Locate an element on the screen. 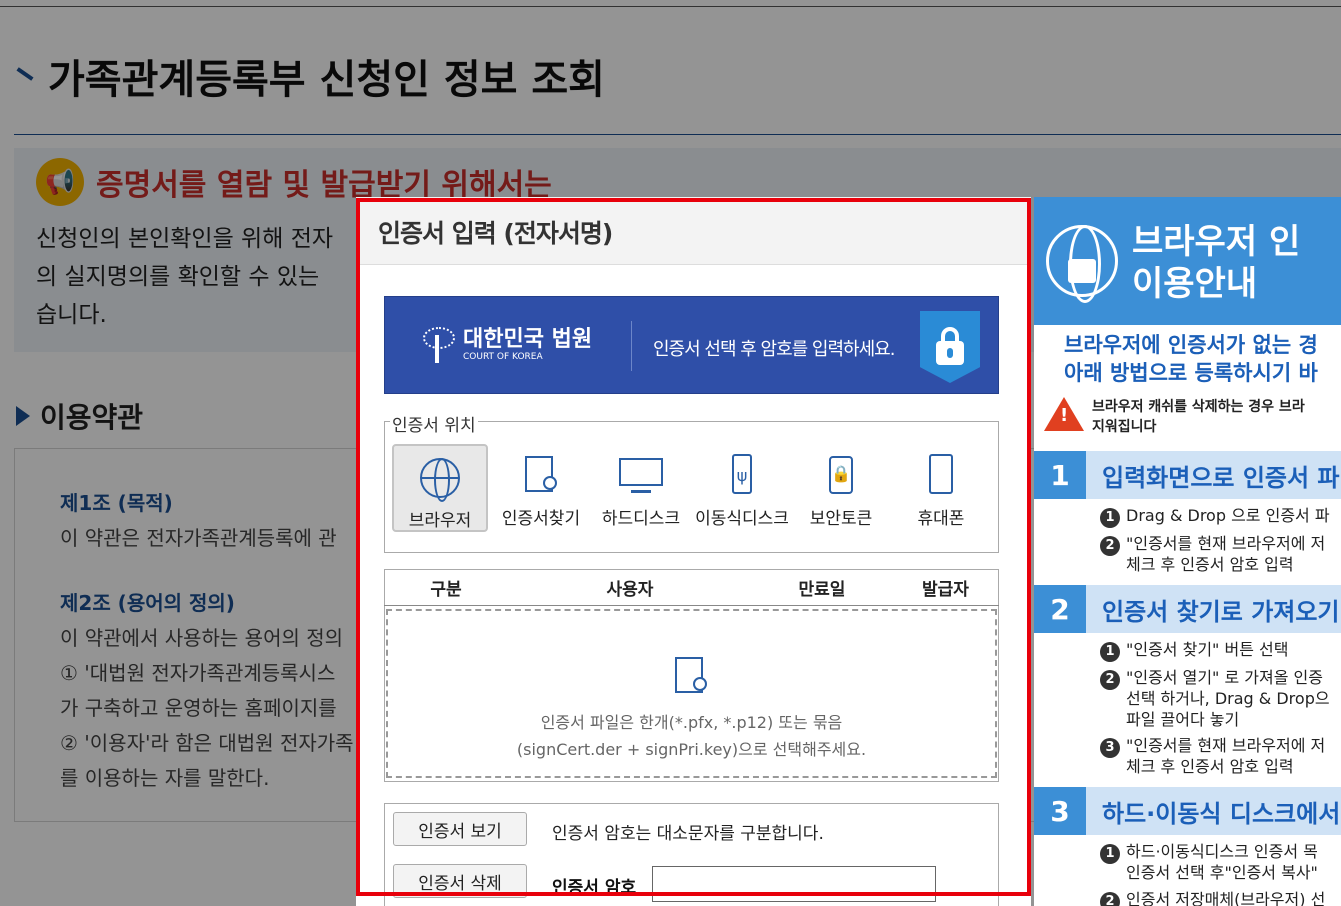 This screenshot has height=906, width=1341. court-logo-en: COURT OF KOREA is located at coordinates (503, 356).